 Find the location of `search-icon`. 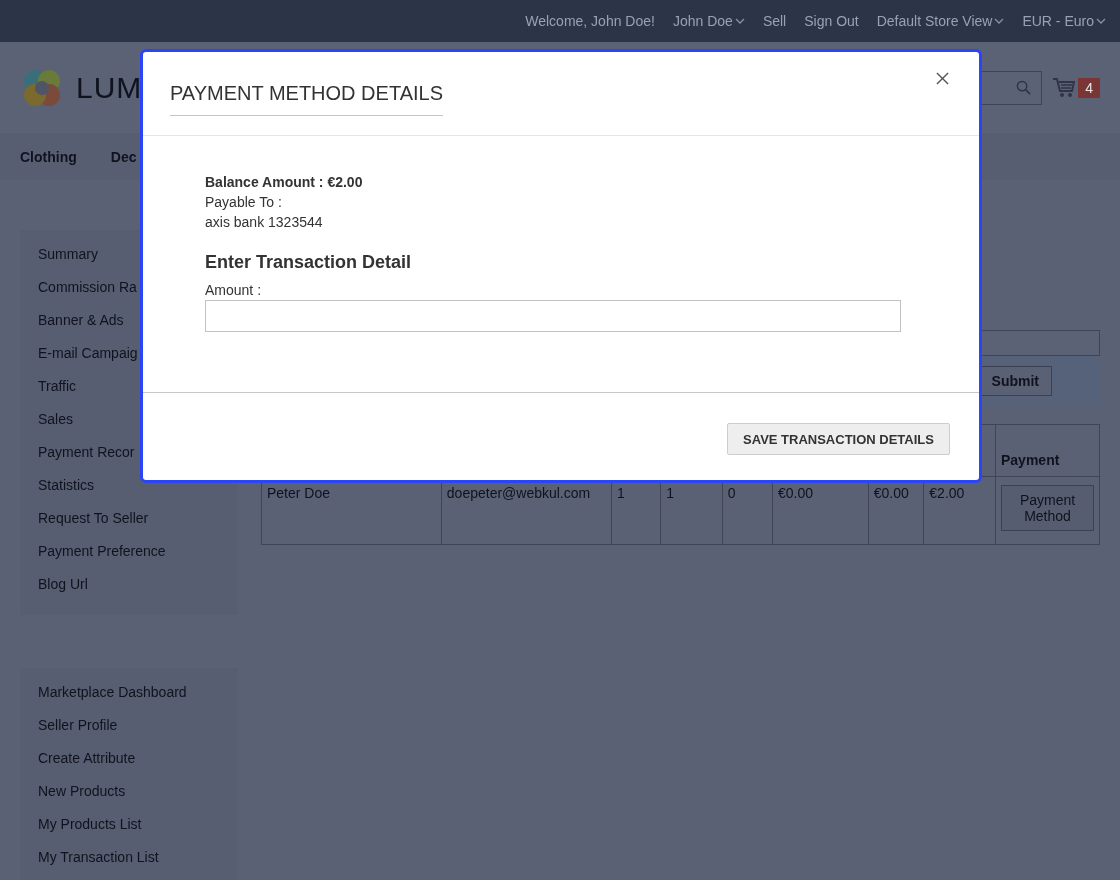

search-icon is located at coordinates (1024, 87).